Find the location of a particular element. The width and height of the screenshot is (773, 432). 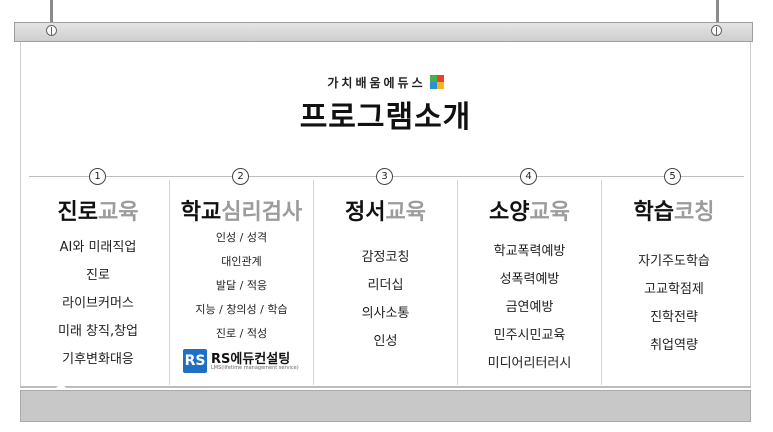

list-item: 진로 / 적성 is located at coordinates (241, 333).